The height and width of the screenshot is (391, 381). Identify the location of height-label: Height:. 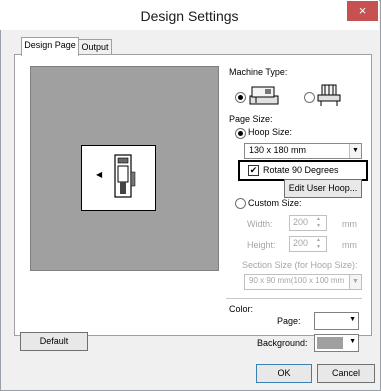
(261, 245).